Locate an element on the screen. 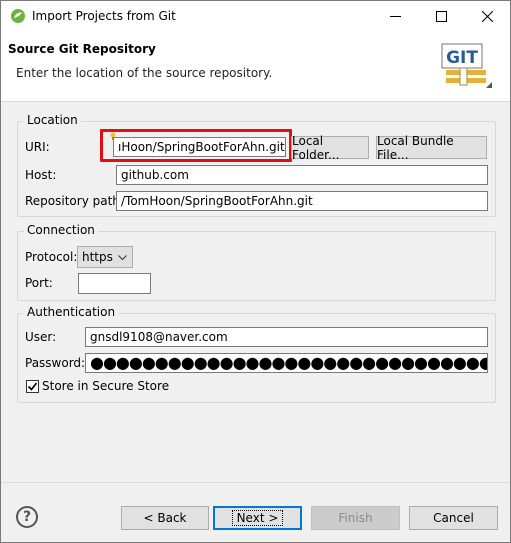 The height and width of the screenshot is (543, 511). git-logo-icon: GIT is located at coordinates (466, 65).